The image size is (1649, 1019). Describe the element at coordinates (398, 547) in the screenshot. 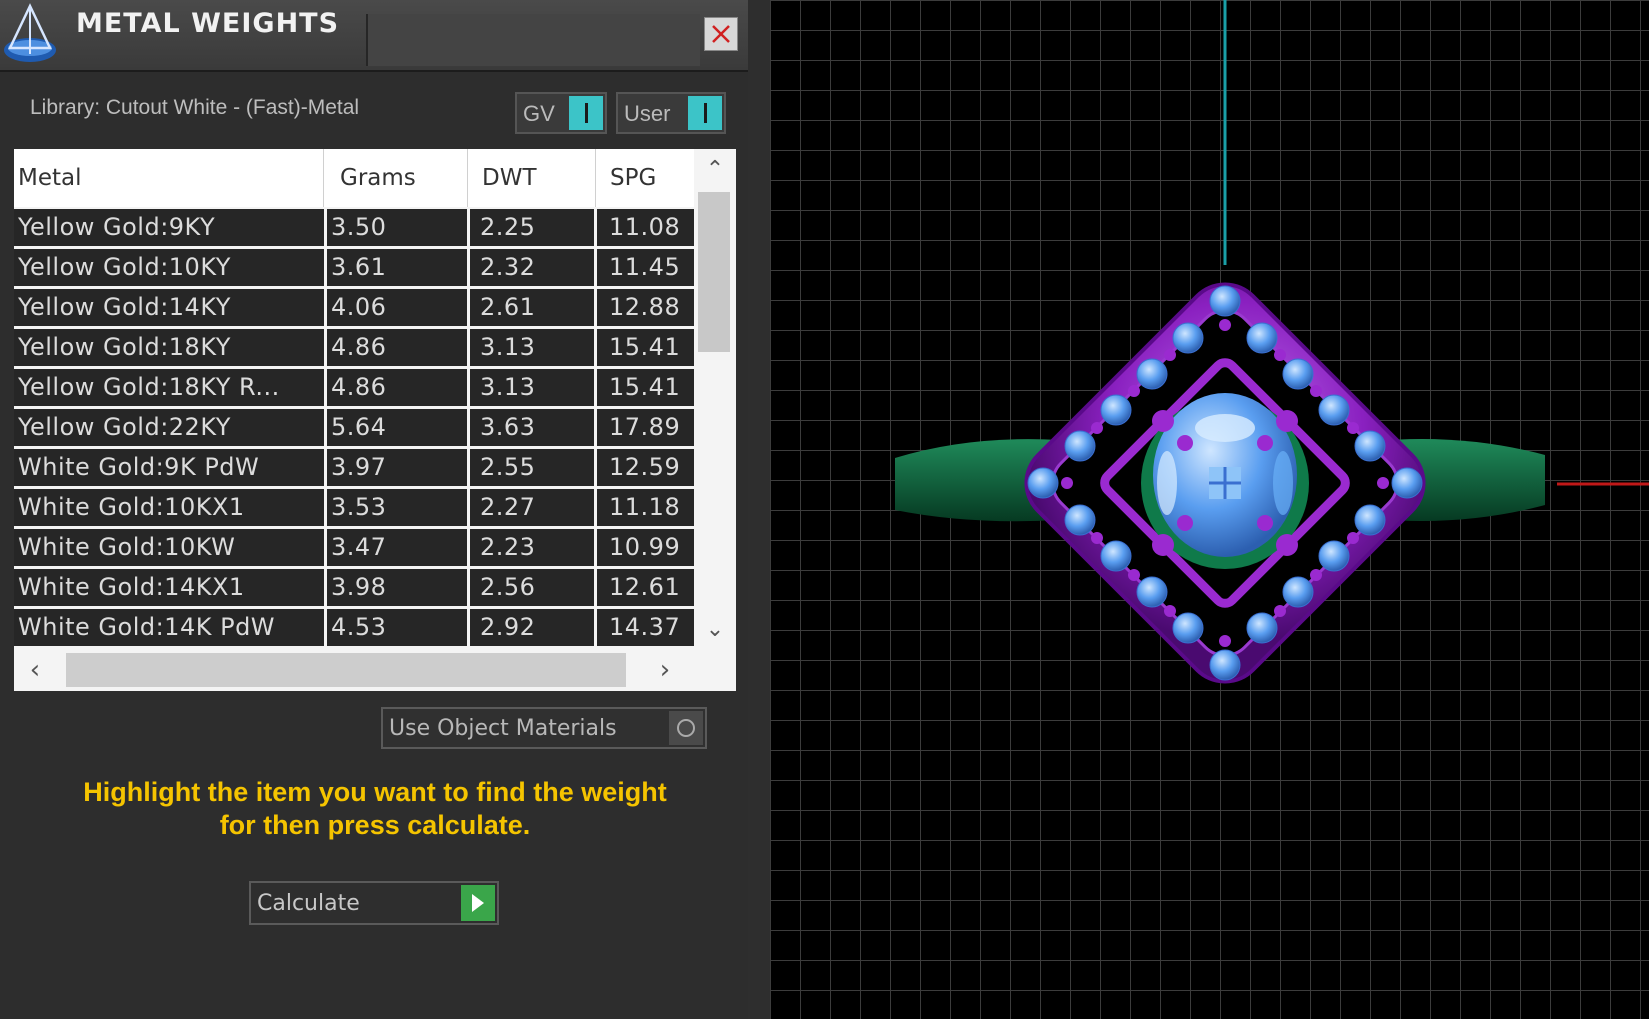

I see `cell-grams: 3.47` at that location.